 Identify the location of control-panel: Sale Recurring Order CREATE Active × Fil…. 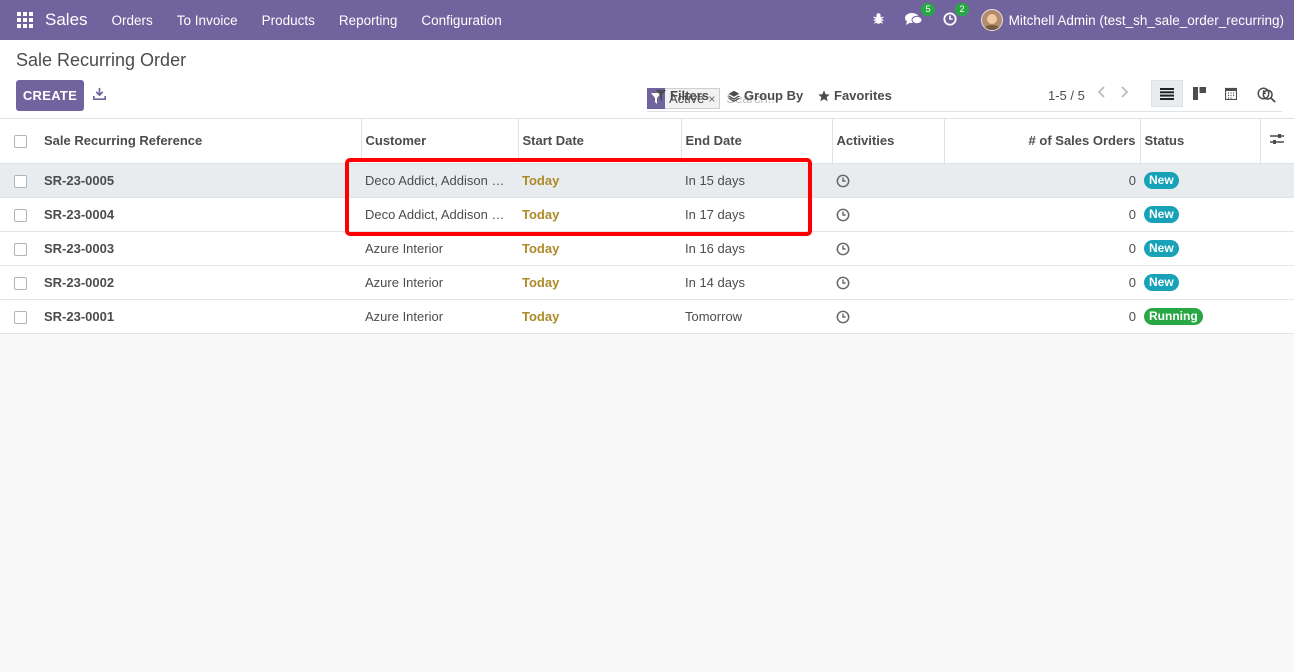
(647, 79).